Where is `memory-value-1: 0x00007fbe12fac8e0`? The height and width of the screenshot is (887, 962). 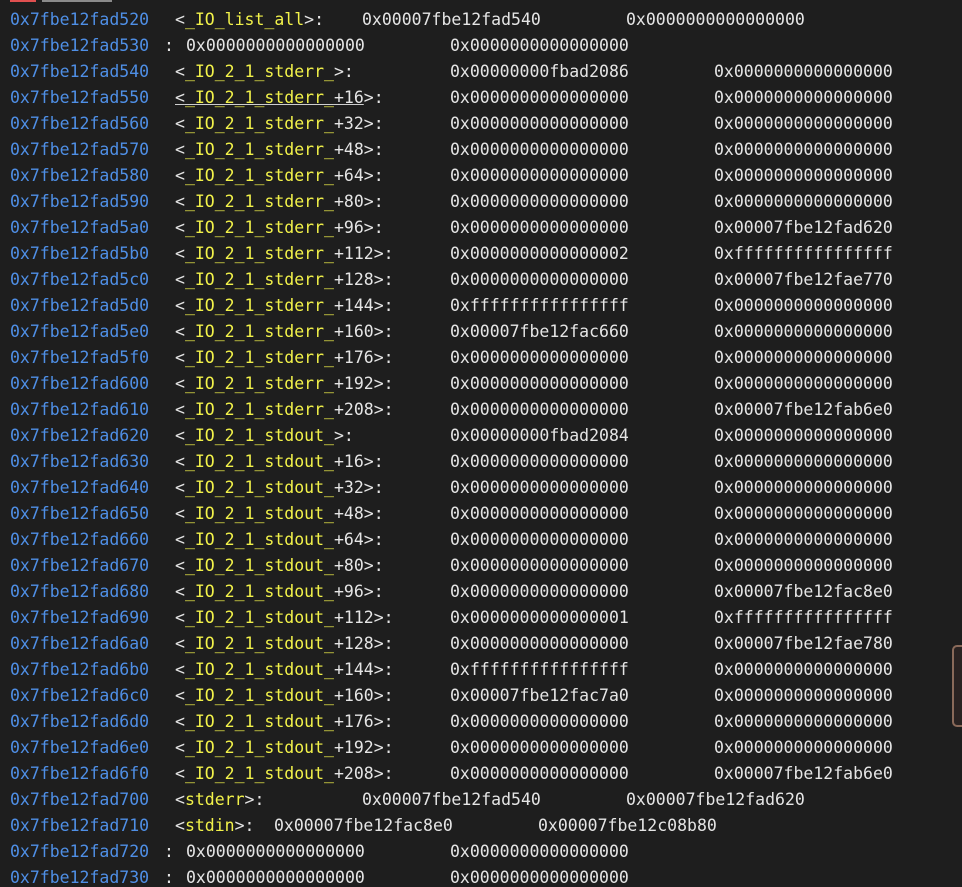
memory-value-1: 0x00007fbe12fac8e0 is located at coordinates (363, 825).